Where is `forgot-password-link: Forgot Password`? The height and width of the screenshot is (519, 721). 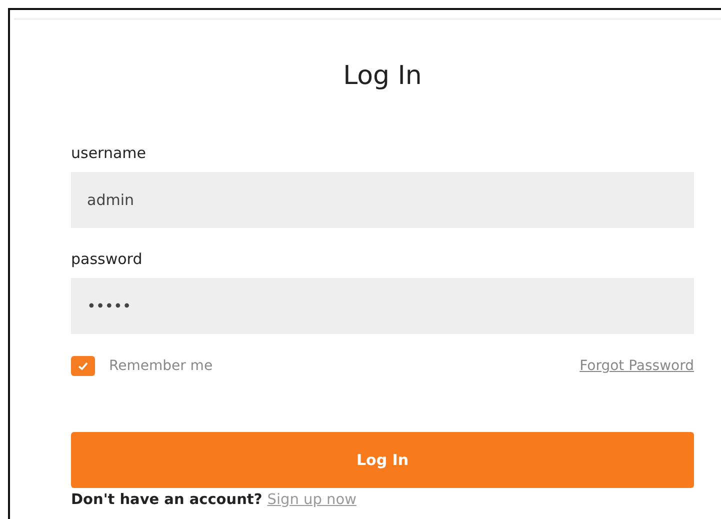
forgot-password-link: Forgot Password is located at coordinates (637, 366).